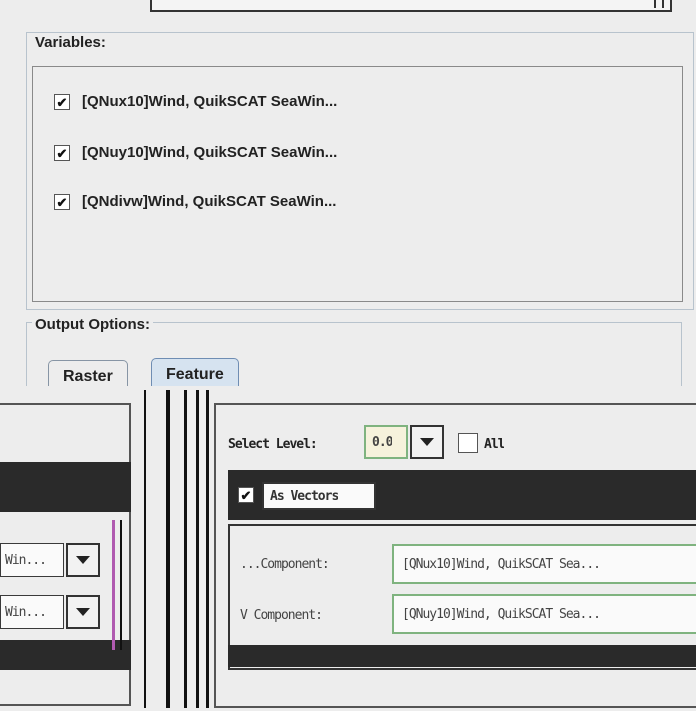 The height and width of the screenshot is (711, 696). I want to click on level-value-field: 0.0, so click(386, 442).